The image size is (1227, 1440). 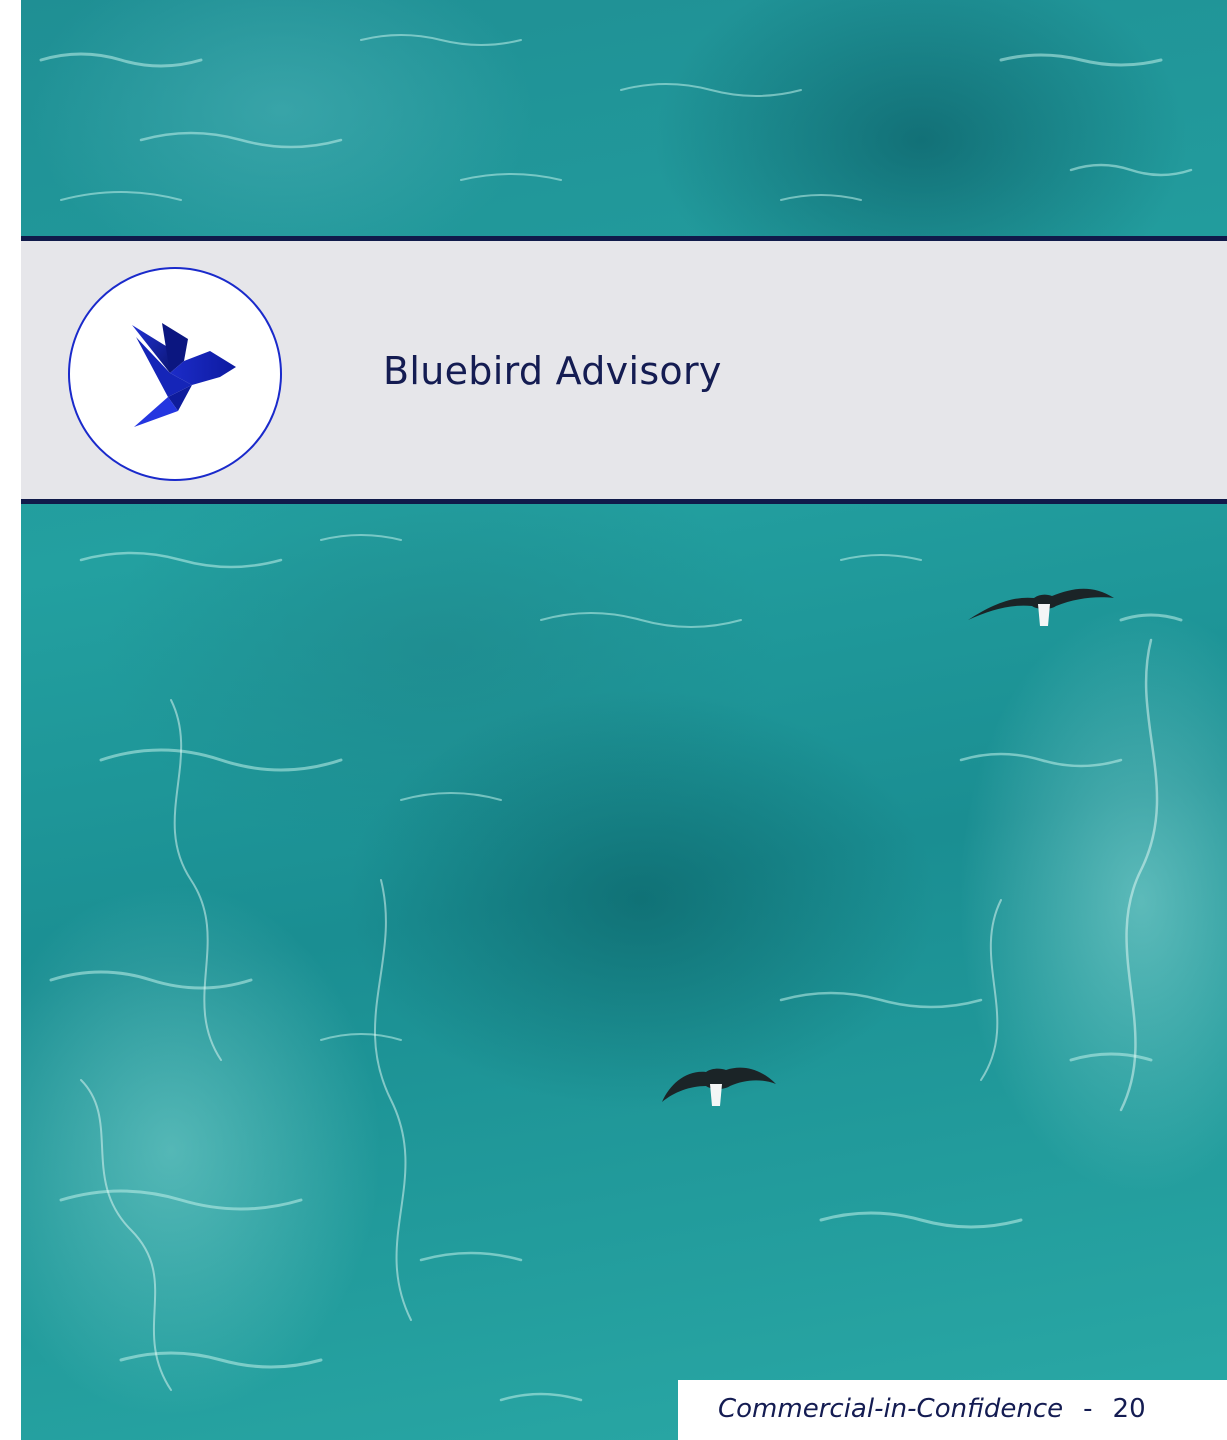 I want to click on footer-text: Commercial-in-Confidence -20, so click(x=932, y=1409).